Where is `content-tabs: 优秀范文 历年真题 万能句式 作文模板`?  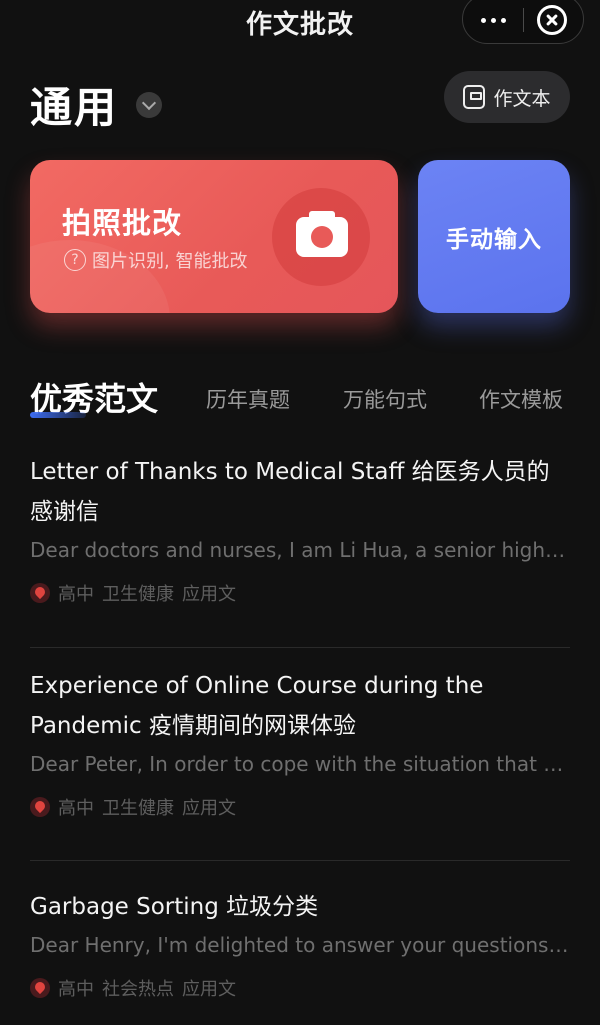
content-tabs: 优秀范文 历年真题 万能句式 作文模板 is located at coordinates (302, 397).